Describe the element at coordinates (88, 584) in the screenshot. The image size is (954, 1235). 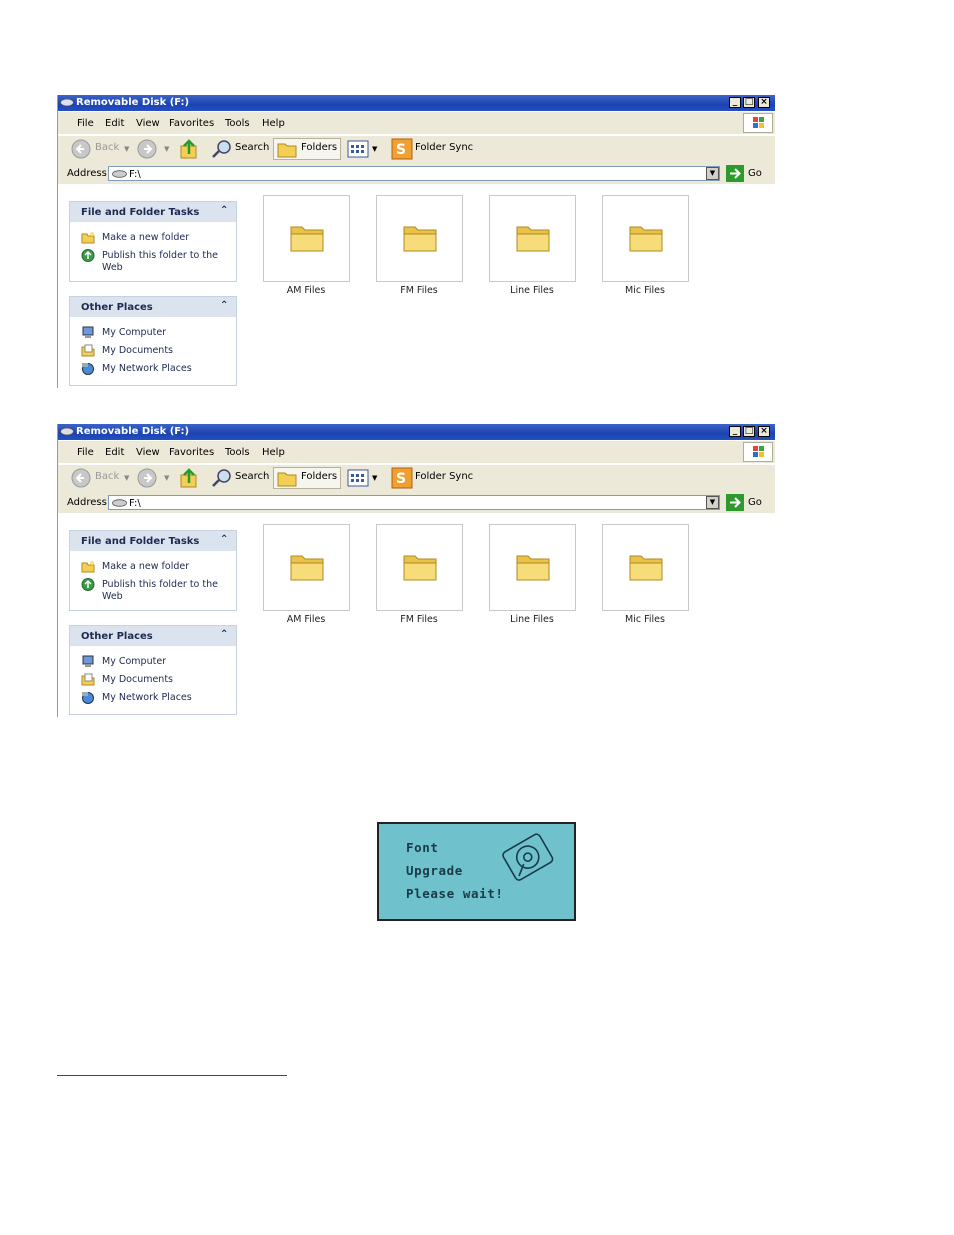
I see `publish-web-icon` at that location.